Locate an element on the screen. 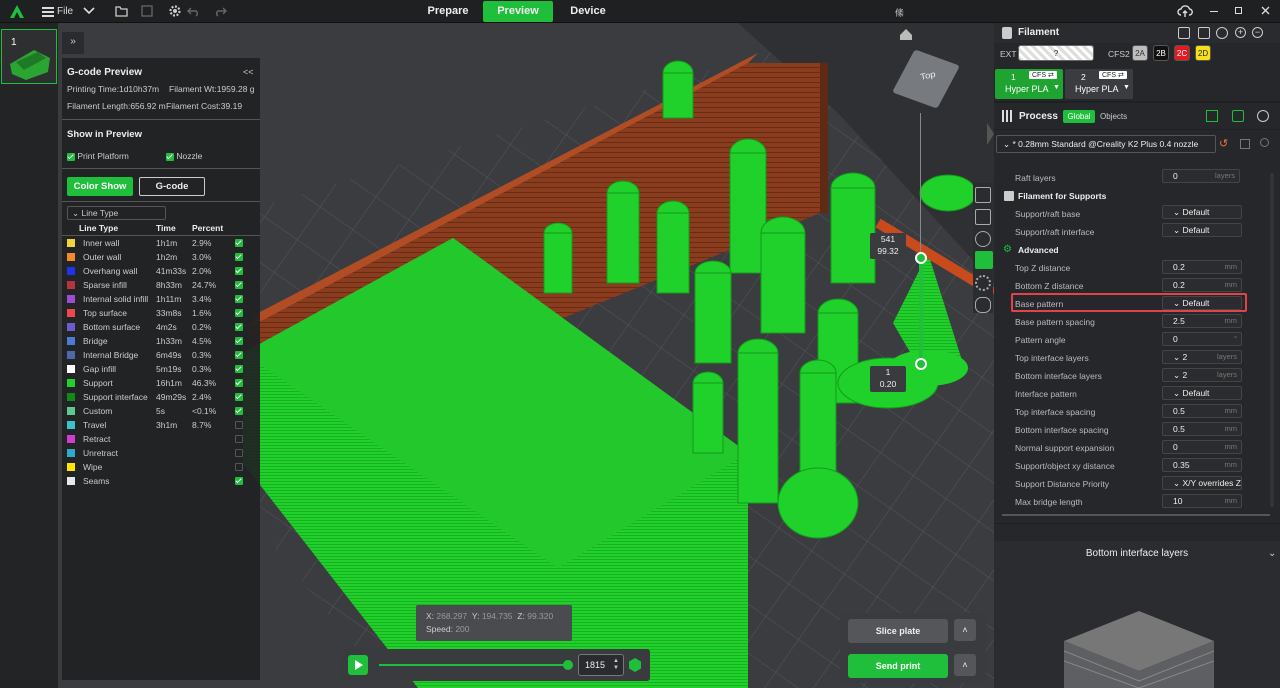 This screenshot has width=1280, height=688. cfs-slot: 2B is located at coordinates (1161, 53).